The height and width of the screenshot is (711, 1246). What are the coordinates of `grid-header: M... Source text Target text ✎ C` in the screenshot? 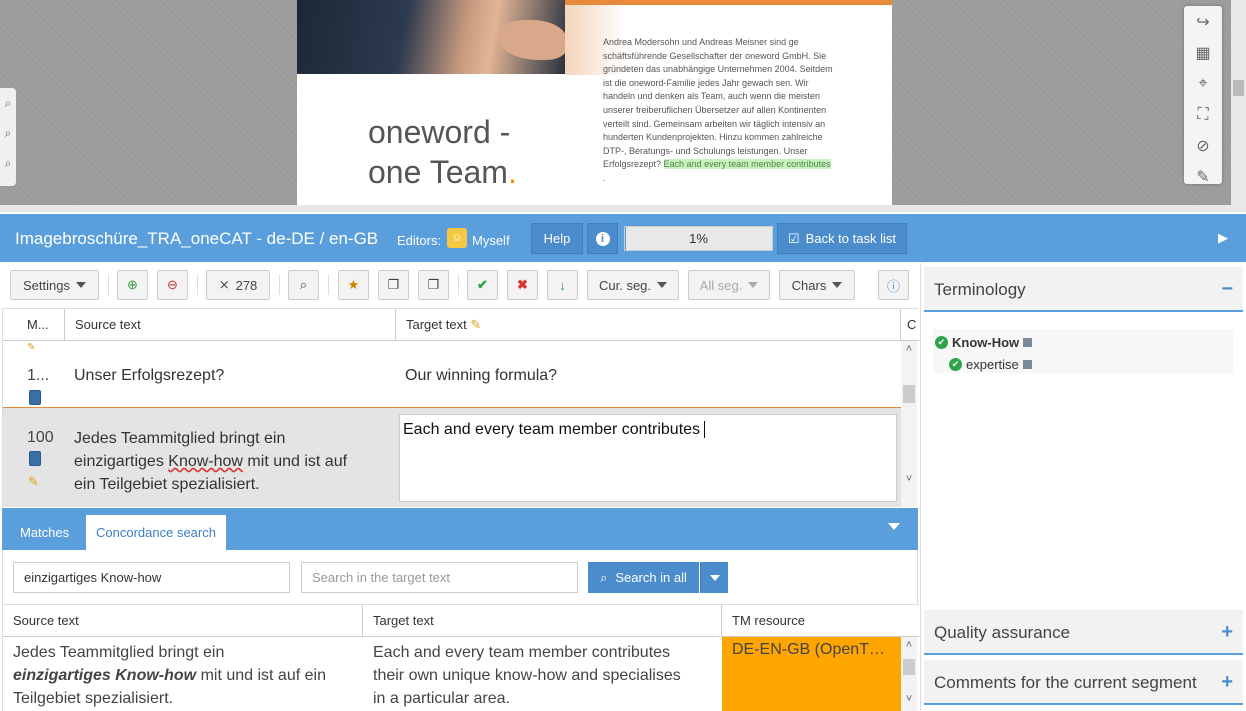 It's located at (461, 325).